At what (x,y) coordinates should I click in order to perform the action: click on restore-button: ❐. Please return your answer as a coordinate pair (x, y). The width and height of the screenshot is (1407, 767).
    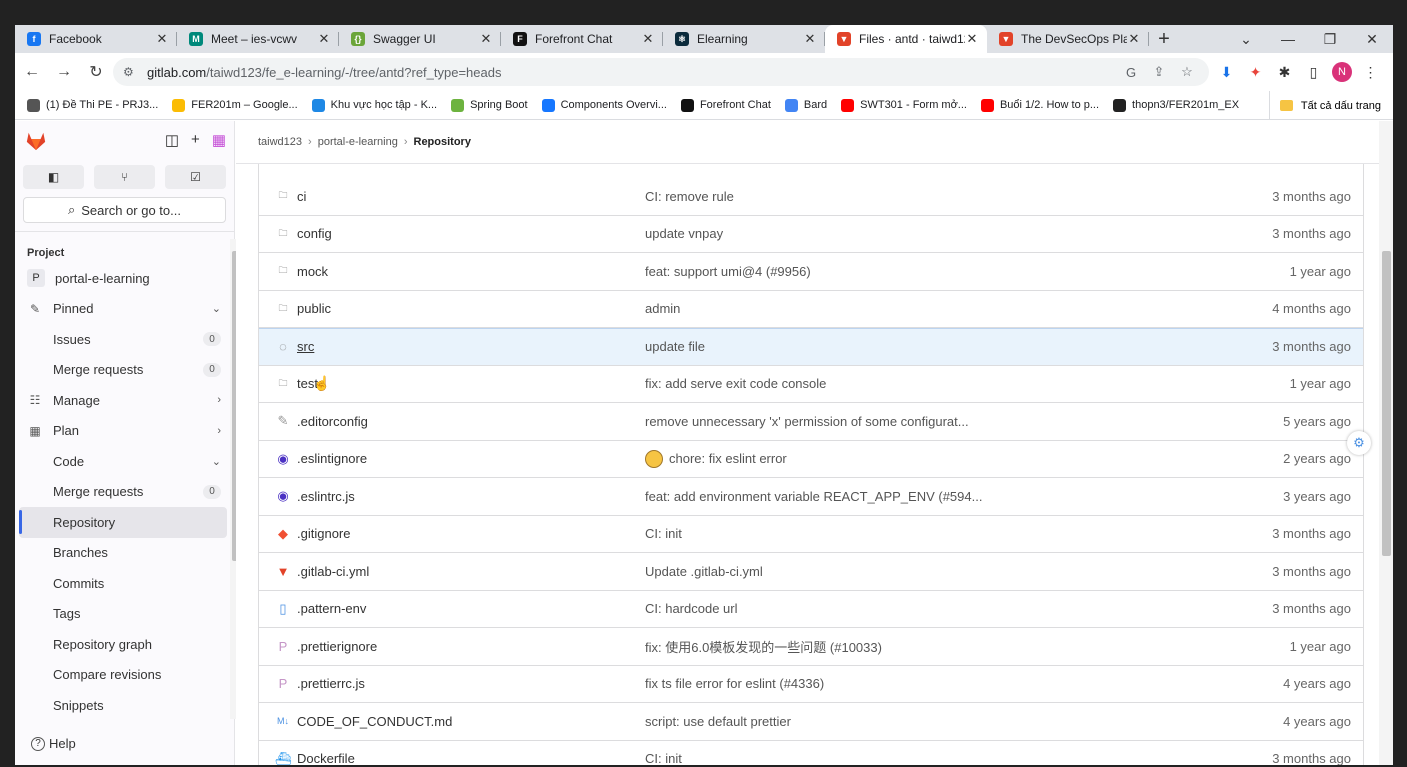
    Looking at the image, I should click on (1330, 39).